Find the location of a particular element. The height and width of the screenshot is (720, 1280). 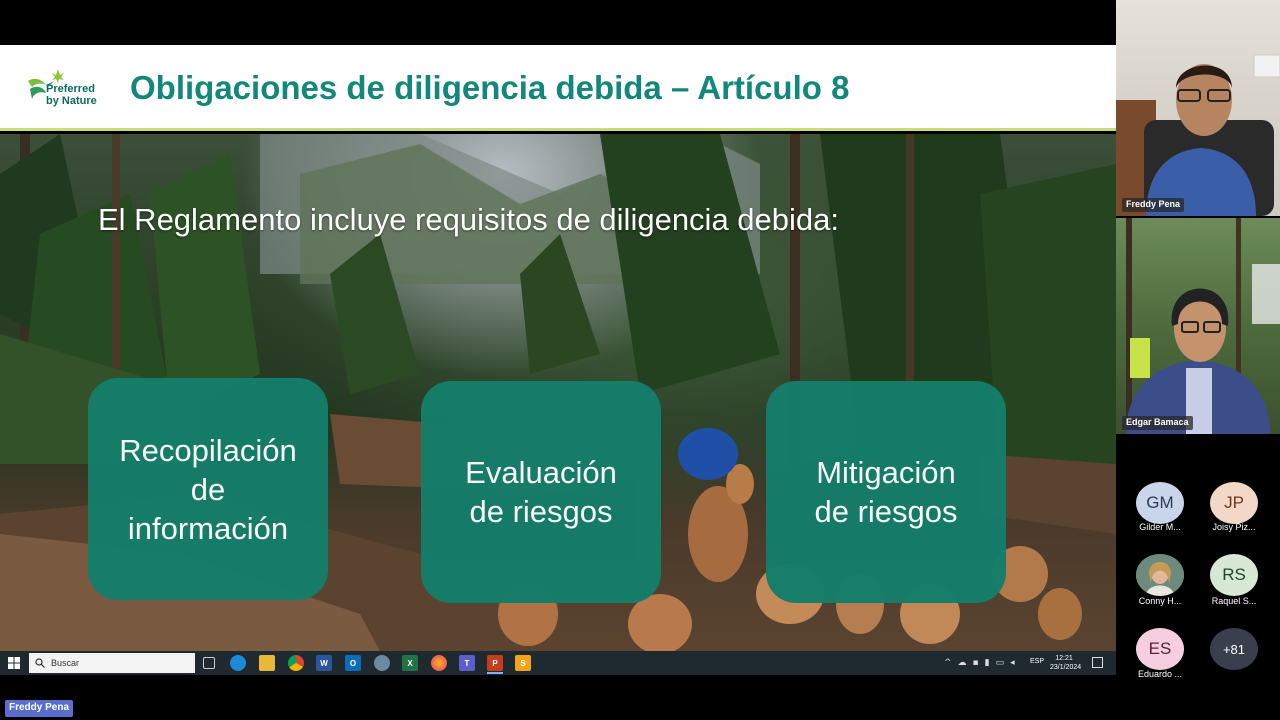

video-tile-freddy-pena: Freddy Pena is located at coordinates (1198, 108).